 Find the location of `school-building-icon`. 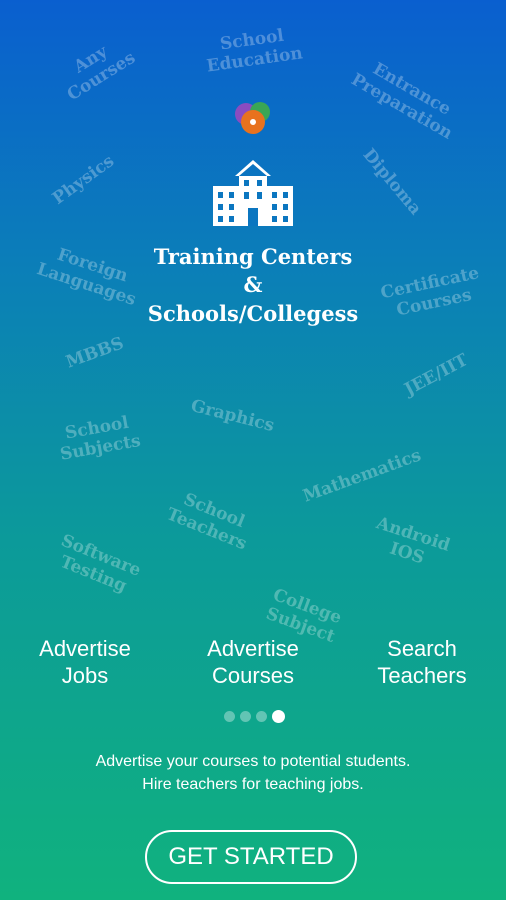

school-building-icon is located at coordinates (253, 193).